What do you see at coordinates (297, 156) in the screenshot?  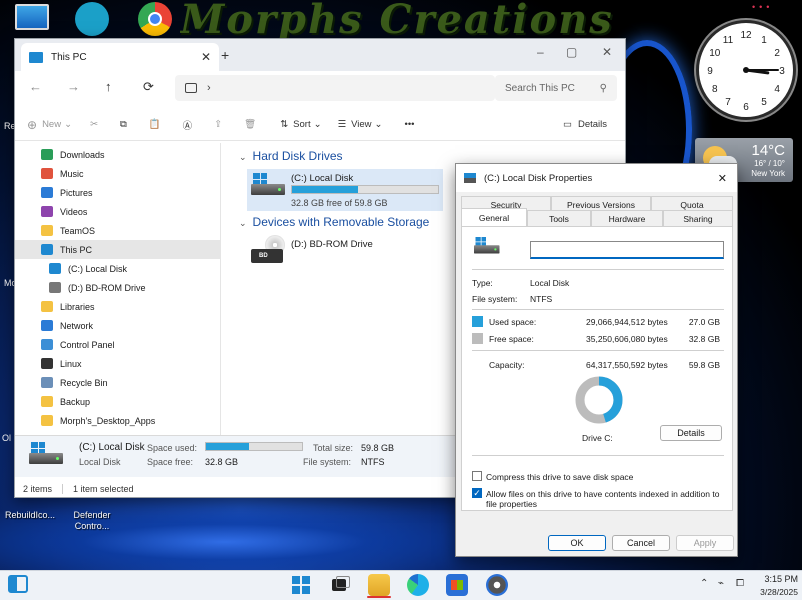 I see `section-title: Hard Disk Drives` at bounding box center [297, 156].